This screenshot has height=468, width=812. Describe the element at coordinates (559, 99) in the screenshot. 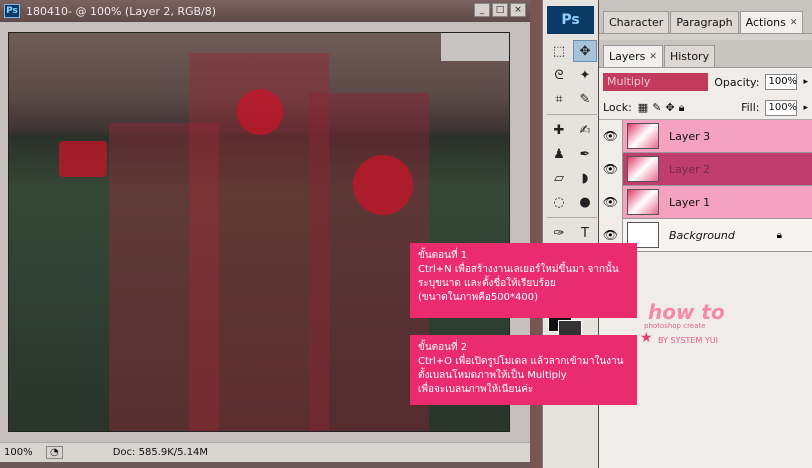

I see `crop-icon: ⌗` at that location.